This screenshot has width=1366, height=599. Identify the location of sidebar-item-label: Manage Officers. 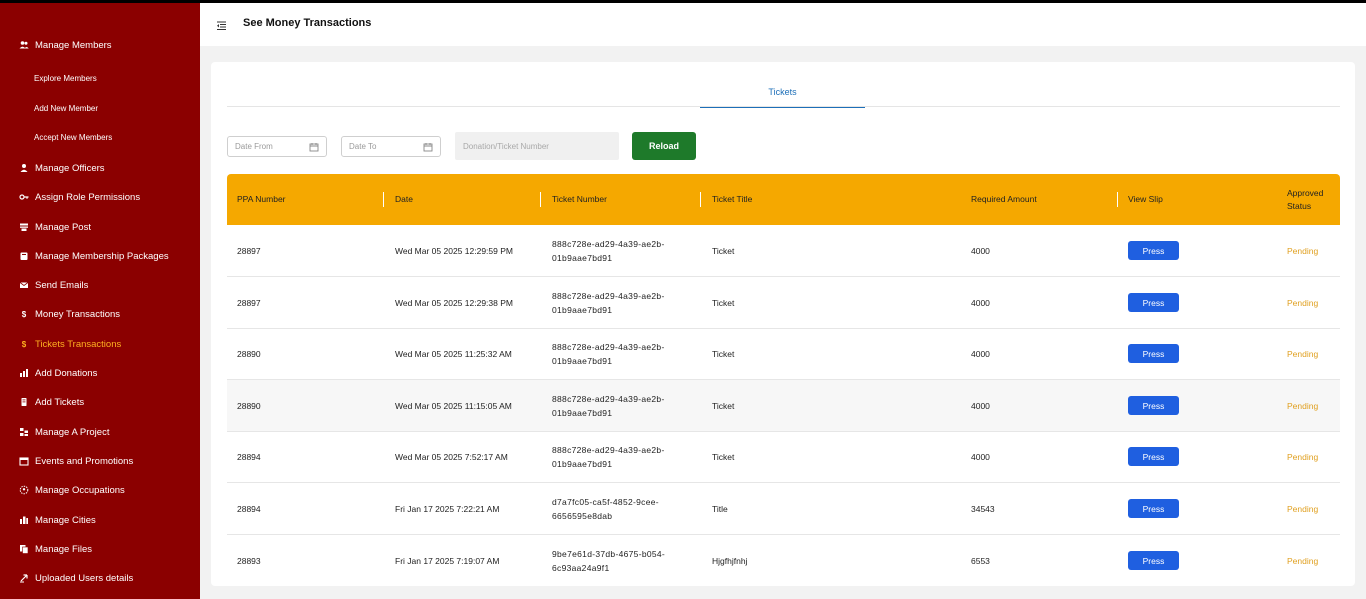
(70, 168).